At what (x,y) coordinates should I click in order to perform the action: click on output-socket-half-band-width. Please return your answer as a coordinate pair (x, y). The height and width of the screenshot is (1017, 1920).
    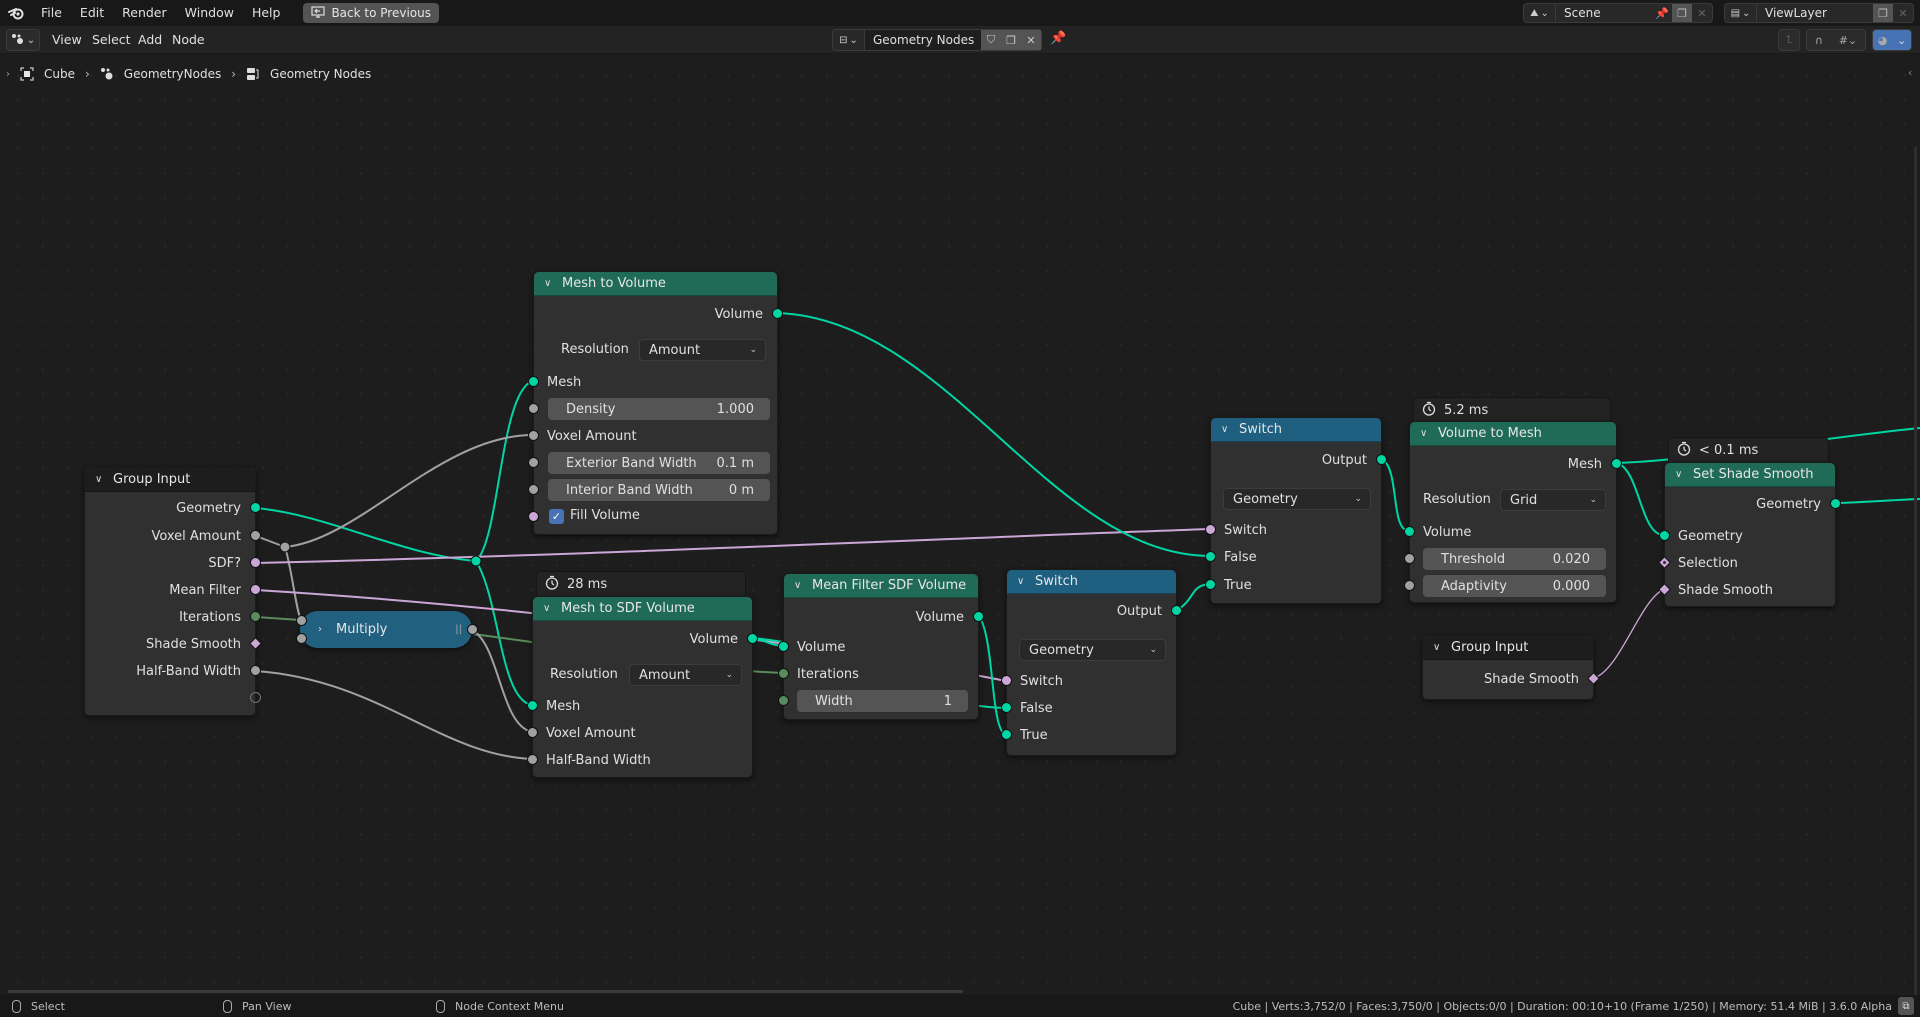
    Looking at the image, I should click on (255, 670).